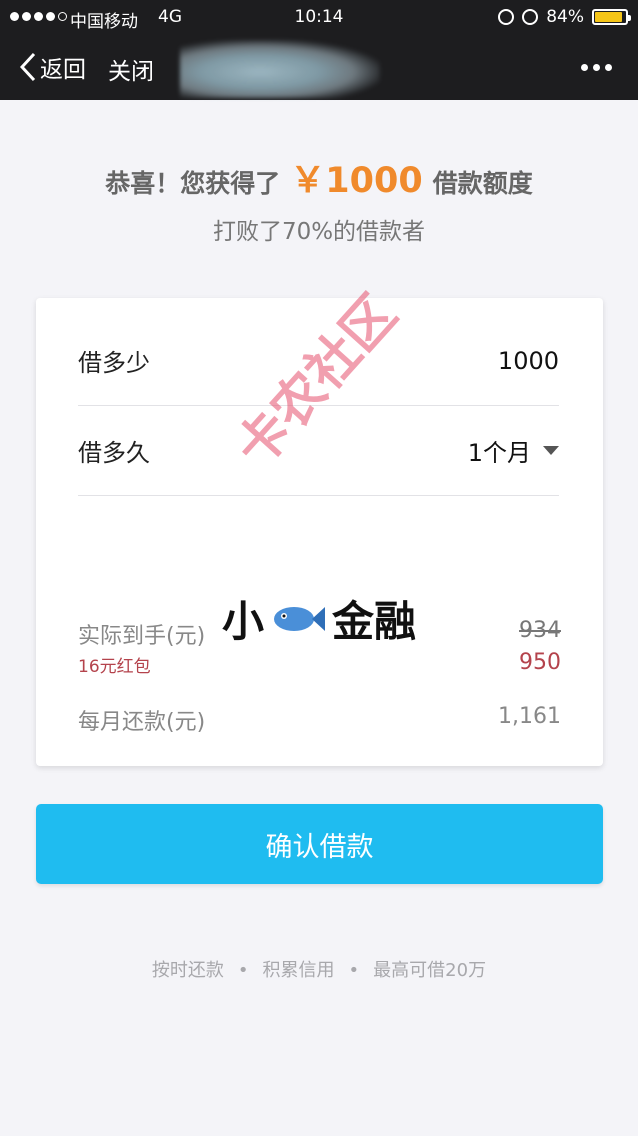  What do you see at coordinates (114, 453) in the screenshot?
I see `term-label: 借多久` at bounding box center [114, 453].